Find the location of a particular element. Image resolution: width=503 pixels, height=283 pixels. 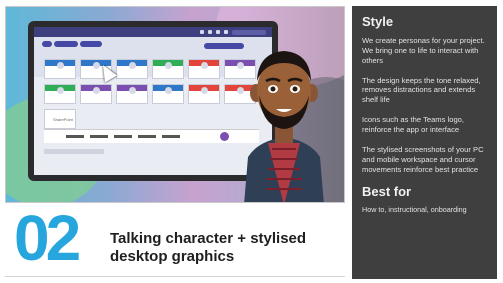

app-nav-bar is located at coordinates (151, 136).